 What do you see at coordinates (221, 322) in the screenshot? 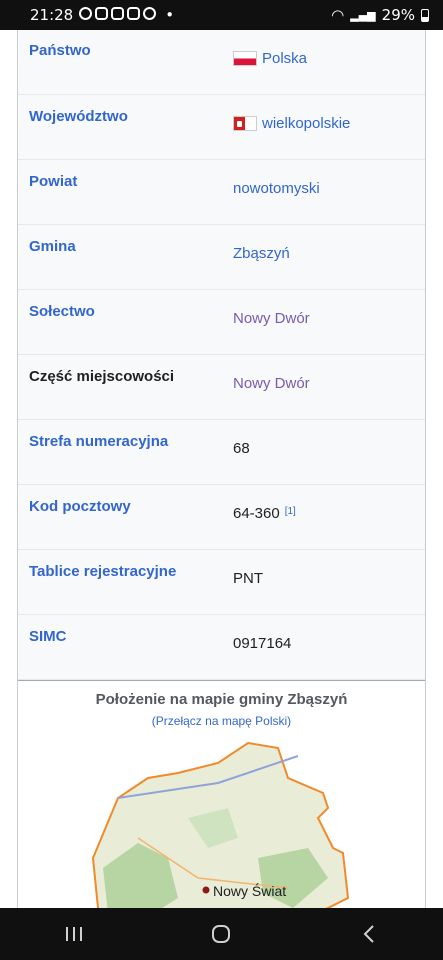
I see `infobox-row: Sołectwo Nowy Dwór` at bounding box center [221, 322].